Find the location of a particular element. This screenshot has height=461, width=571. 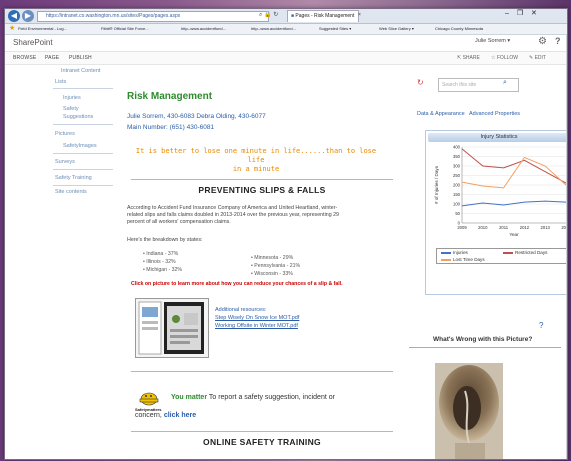

follow-button: ☆ FOLLOW is located at coordinates (504, 58).